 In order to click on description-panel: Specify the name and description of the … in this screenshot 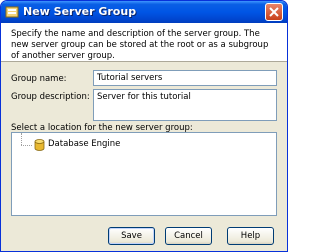, I will do `click(144, 42)`.